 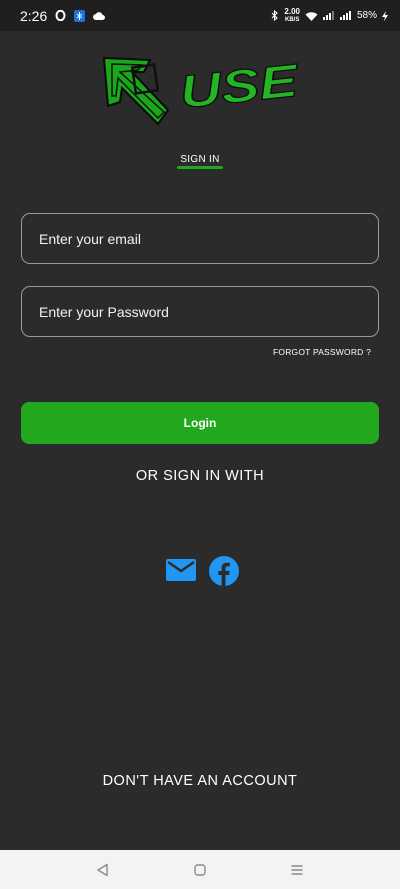 What do you see at coordinates (239, 86) in the screenshot?
I see `logo-text: USE` at bounding box center [239, 86].